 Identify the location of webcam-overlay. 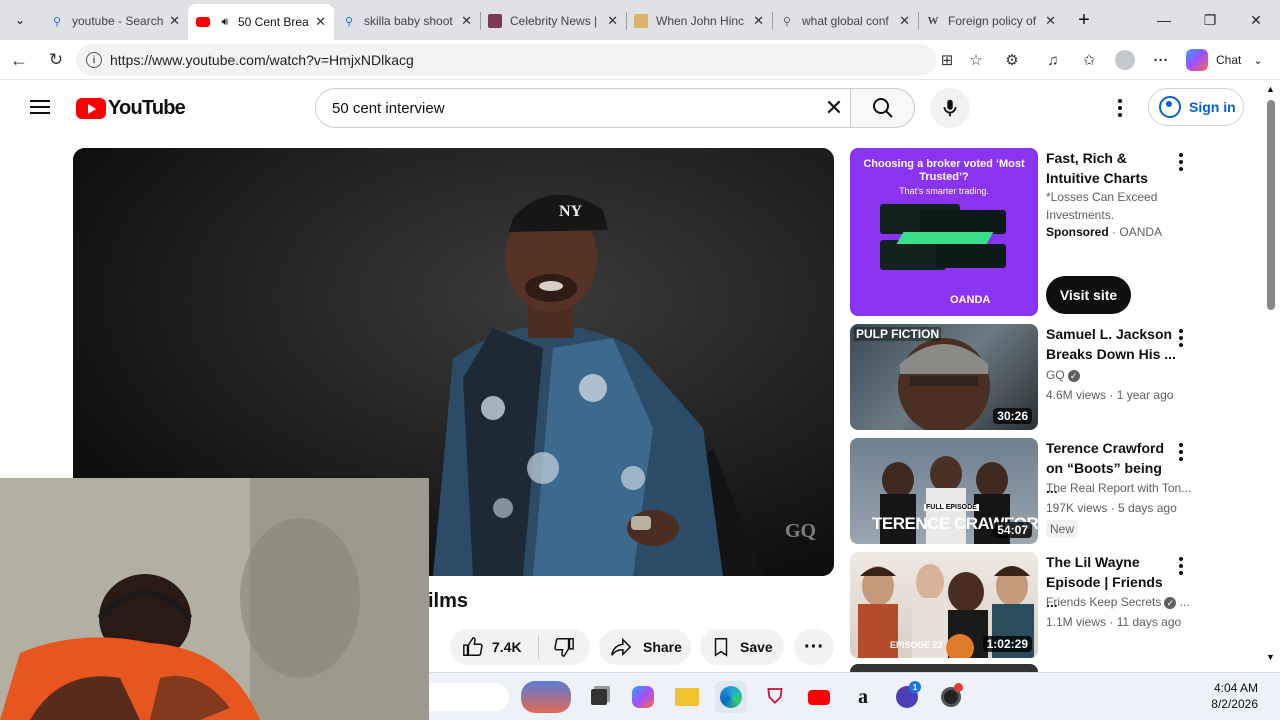
(214, 599).